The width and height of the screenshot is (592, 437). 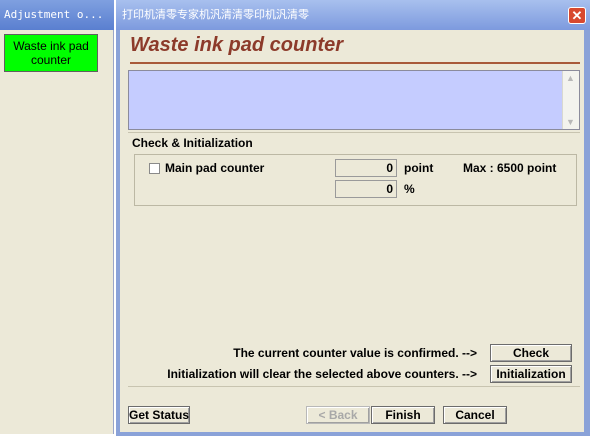 I want to click on title-underline, so click(x=355, y=63).